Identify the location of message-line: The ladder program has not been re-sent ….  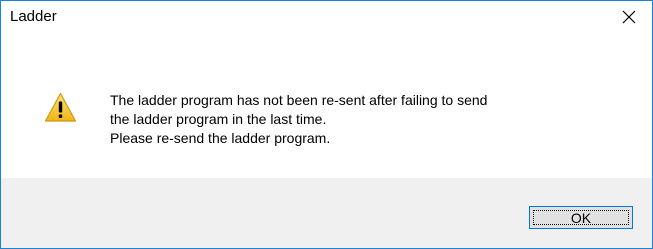
(299, 100).